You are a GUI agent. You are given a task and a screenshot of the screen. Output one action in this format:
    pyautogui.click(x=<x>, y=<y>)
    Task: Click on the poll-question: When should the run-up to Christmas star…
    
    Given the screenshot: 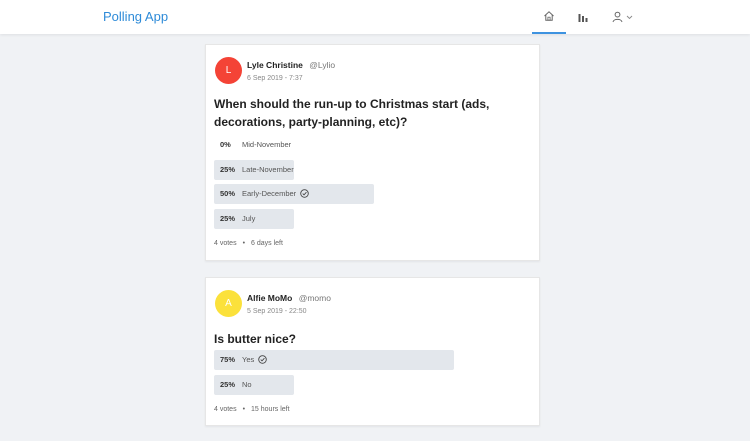 What is the action you would take?
    pyautogui.click(x=352, y=113)
    